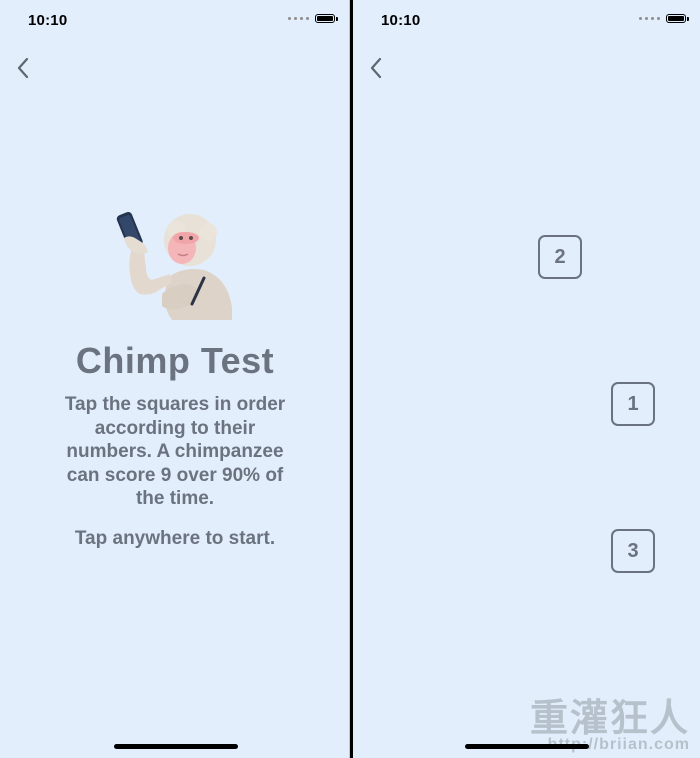 The width and height of the screenshot is (700, 758). I want to click on chimp-illustration, so click(174, 265).